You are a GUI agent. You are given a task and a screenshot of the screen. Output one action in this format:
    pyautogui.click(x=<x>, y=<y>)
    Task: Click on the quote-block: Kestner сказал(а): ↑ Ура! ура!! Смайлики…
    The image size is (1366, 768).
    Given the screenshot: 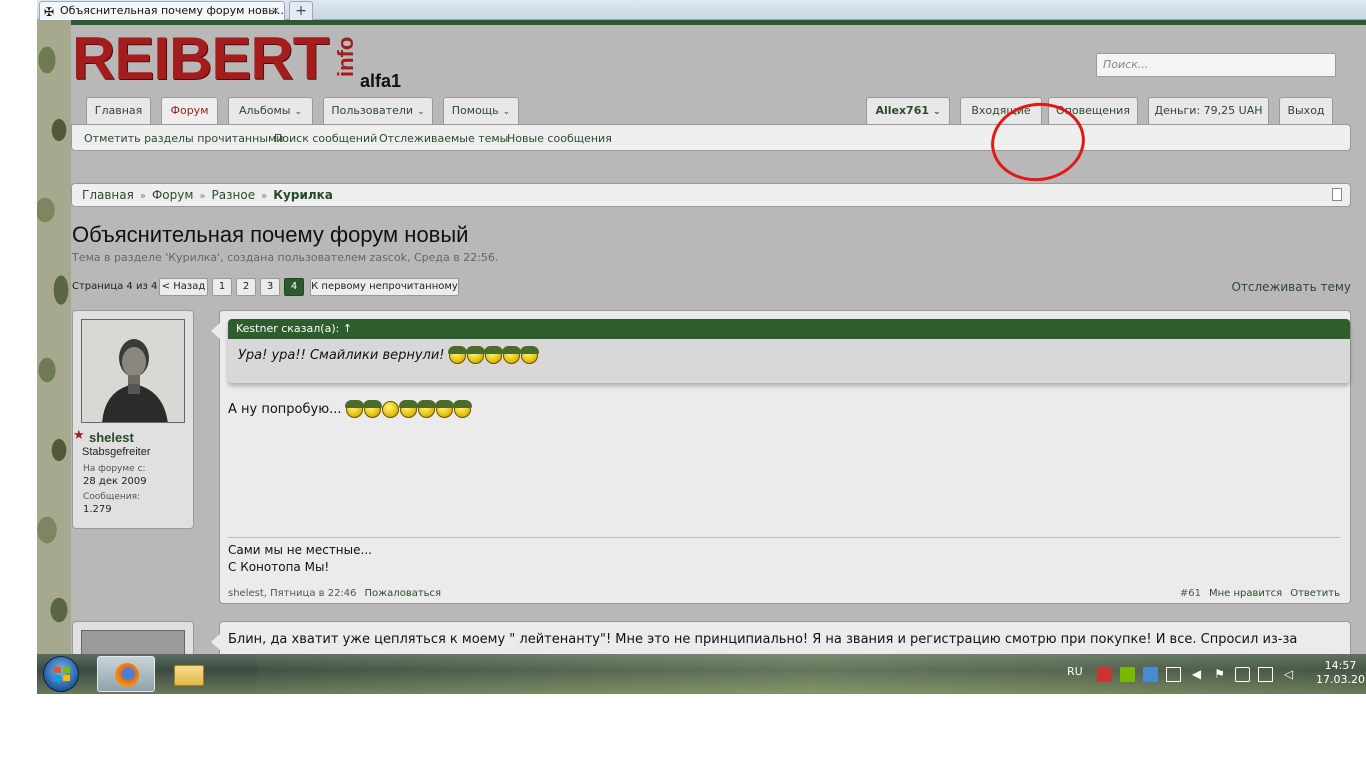 What is the action you would take?
    pyautogui.click(x=789, y=351)
    